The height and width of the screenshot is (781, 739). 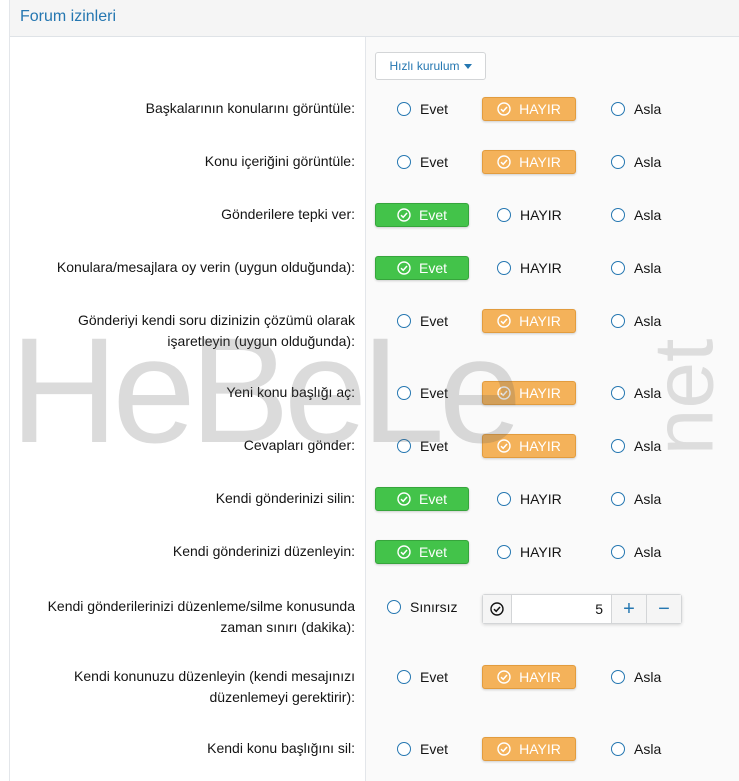 I want to click on increment-button: +, so click(x=628, y=609).